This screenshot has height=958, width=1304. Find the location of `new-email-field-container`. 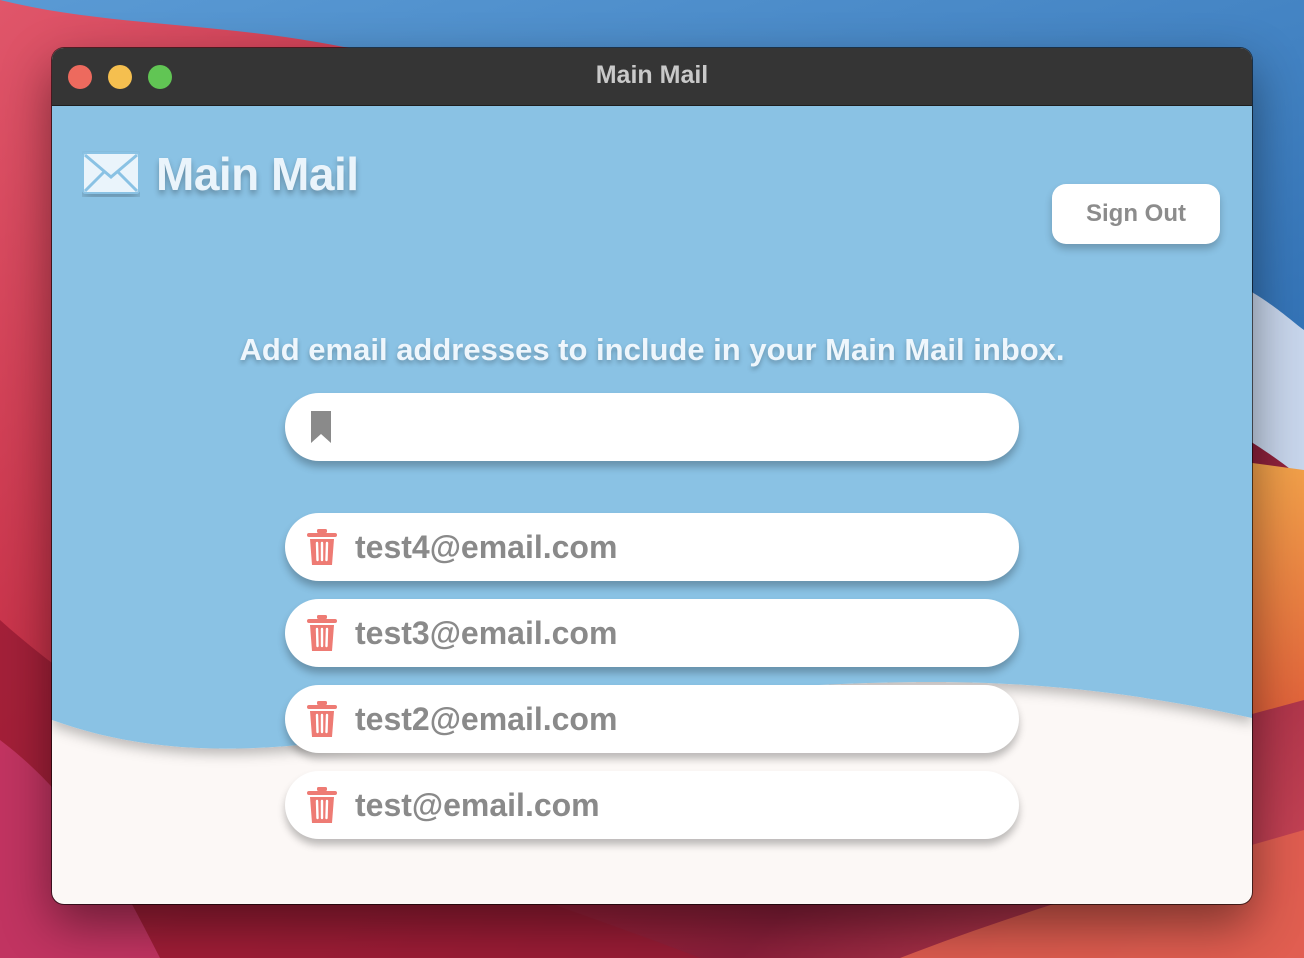

new-email-field-container is located at coordinates (652, 427).